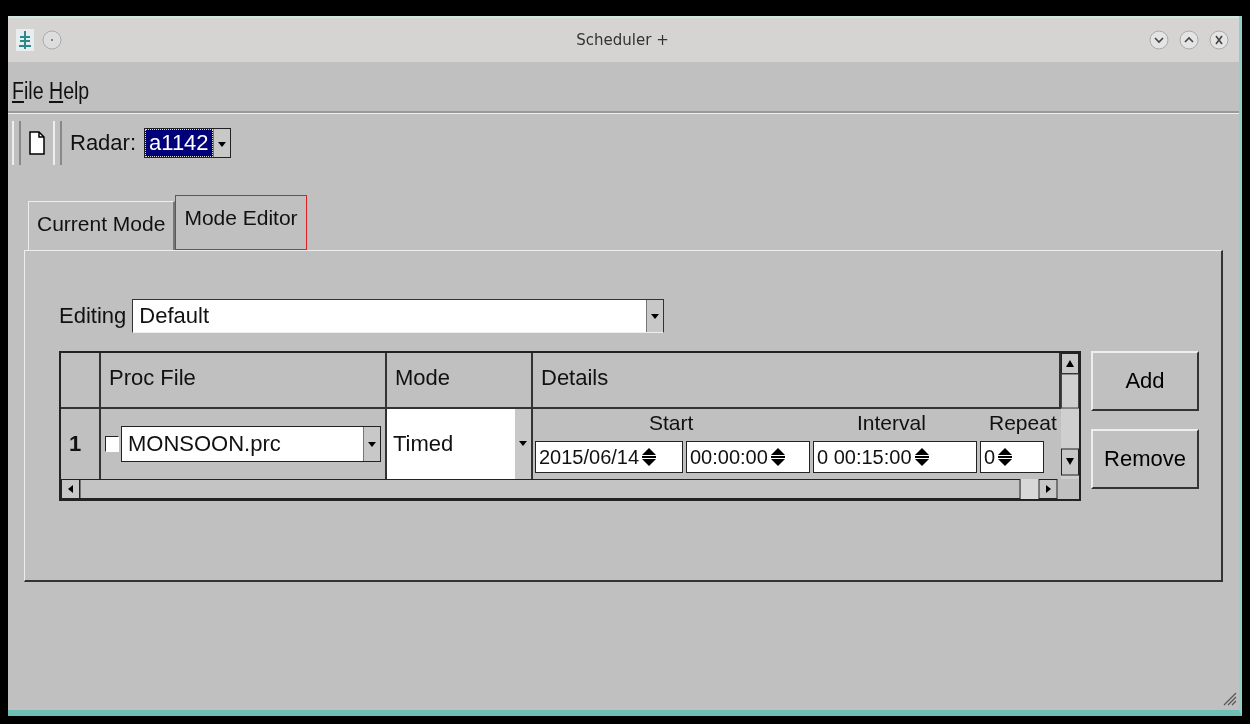 This screenshot has height=724, width=1250. I want to click on minimize-icon, so click(1159, 40).